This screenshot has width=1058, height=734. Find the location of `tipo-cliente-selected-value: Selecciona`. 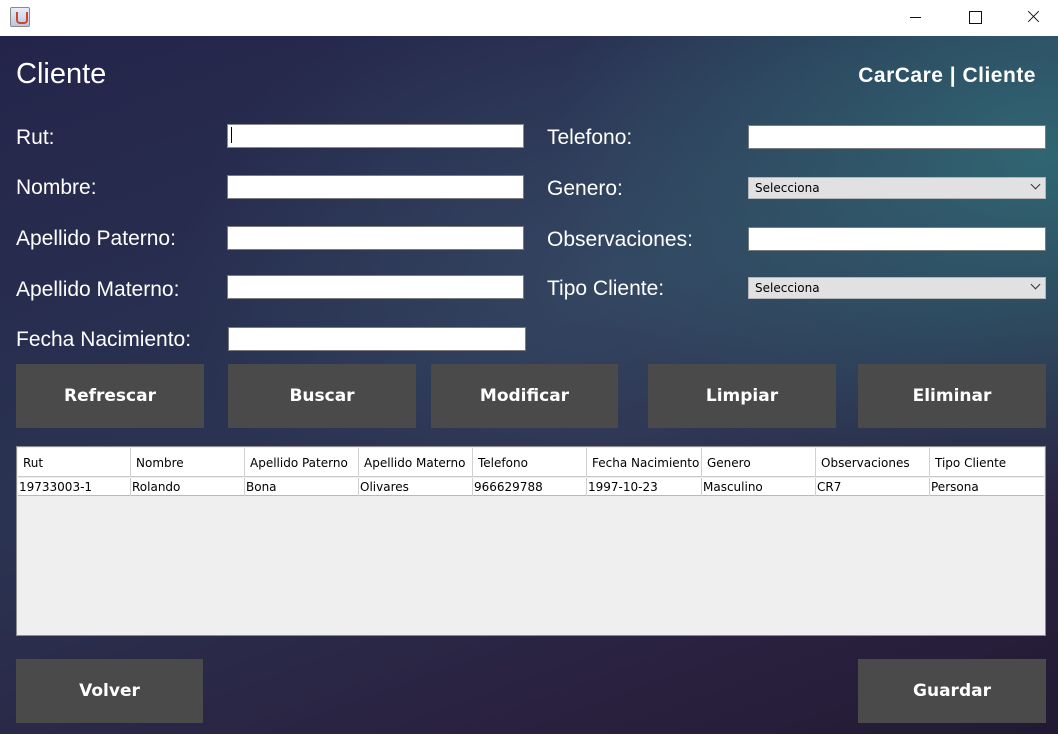

tipo-cliente-selected-value: Selecciona is located at coordinates (787, 288).